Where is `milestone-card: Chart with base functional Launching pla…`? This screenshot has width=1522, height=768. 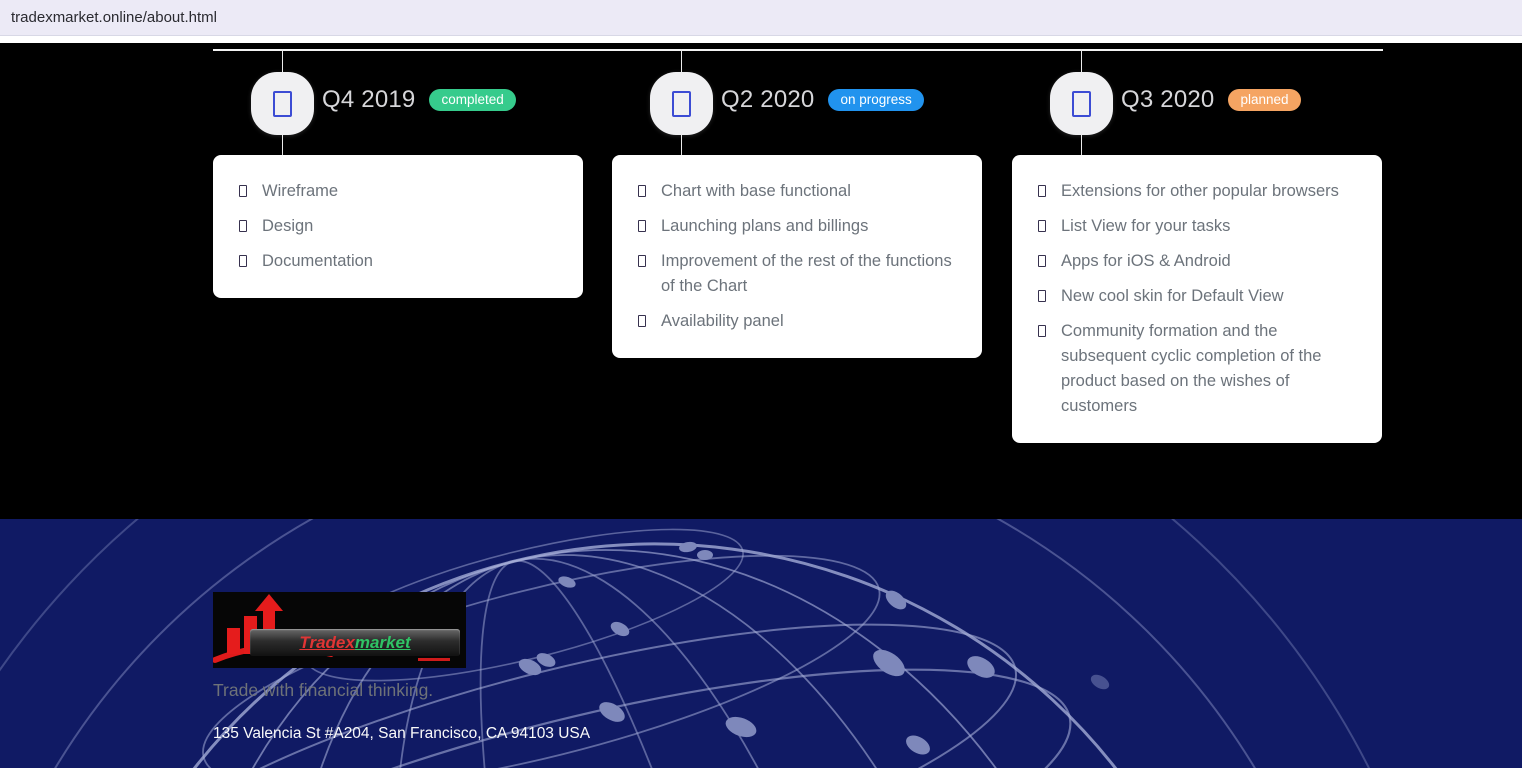 milestone-card: Chart with base functional Launching pla… is located at coordinates (797, 256).